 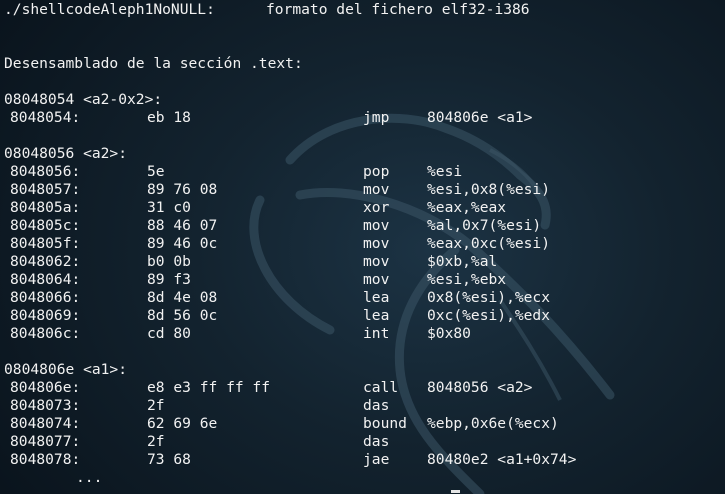 What do you see at coordinates (462, 261) in the screenshot?
I see `instruction-operands: $0xb,%al` at bounding box center [462, 261].